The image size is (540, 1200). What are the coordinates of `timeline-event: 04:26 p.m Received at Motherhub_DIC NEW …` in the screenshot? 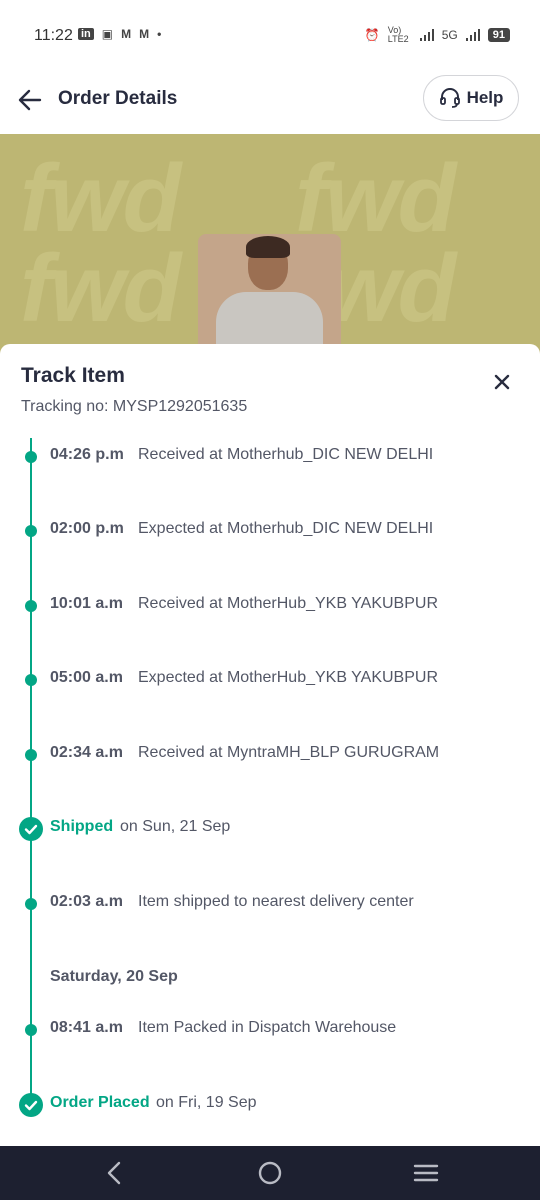 It's located at (270, 457).